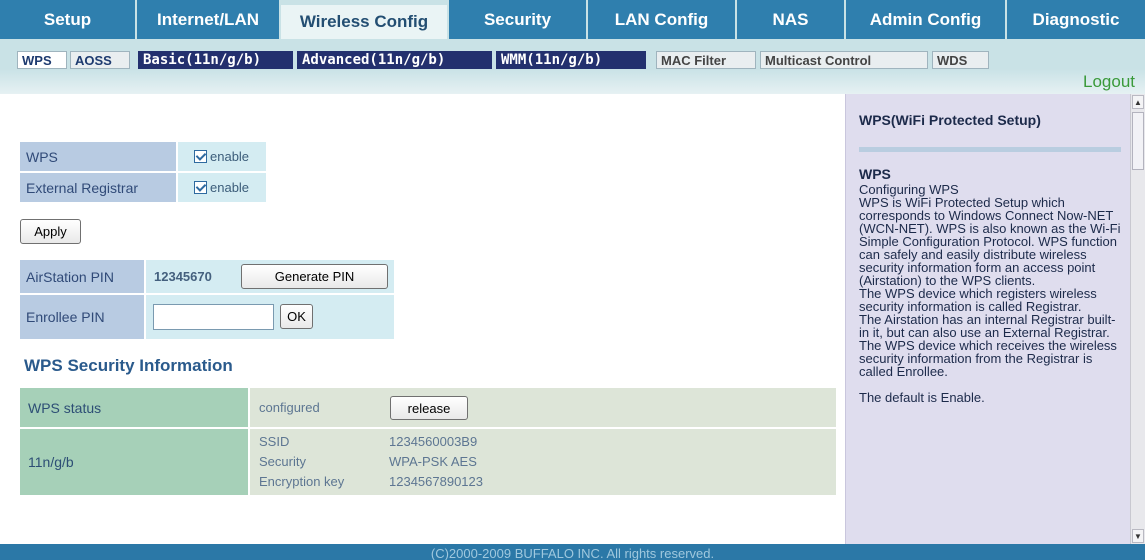  I want to click on subtab-wmm: WMM(11n/g/b), so click(571, 60).